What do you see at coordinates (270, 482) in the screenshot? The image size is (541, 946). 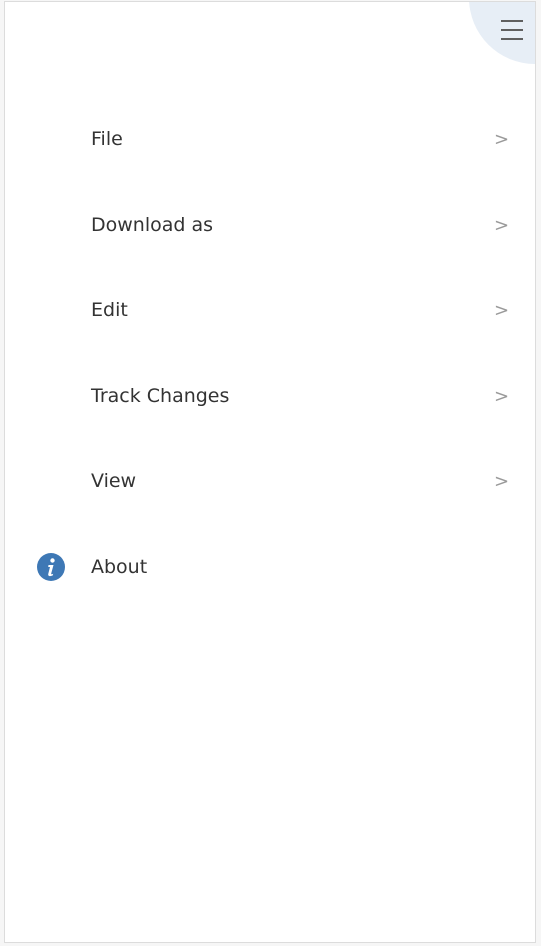 I see `menu-item-view: View >` at bounding box center [270, 482].